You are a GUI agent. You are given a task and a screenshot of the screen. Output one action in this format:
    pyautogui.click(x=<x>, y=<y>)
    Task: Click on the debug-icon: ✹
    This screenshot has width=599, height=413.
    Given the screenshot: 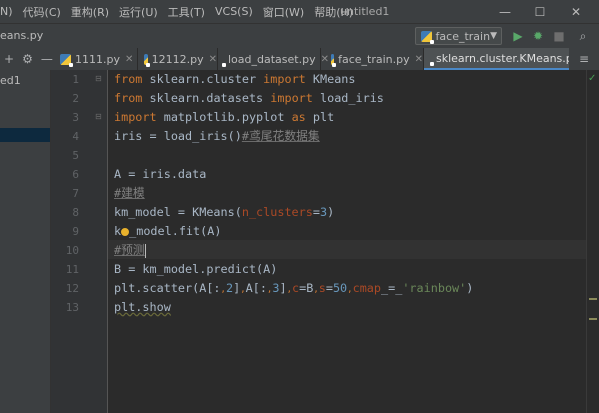 What is the action you would take?
    pyautogui.click(x=538, y=36)
    